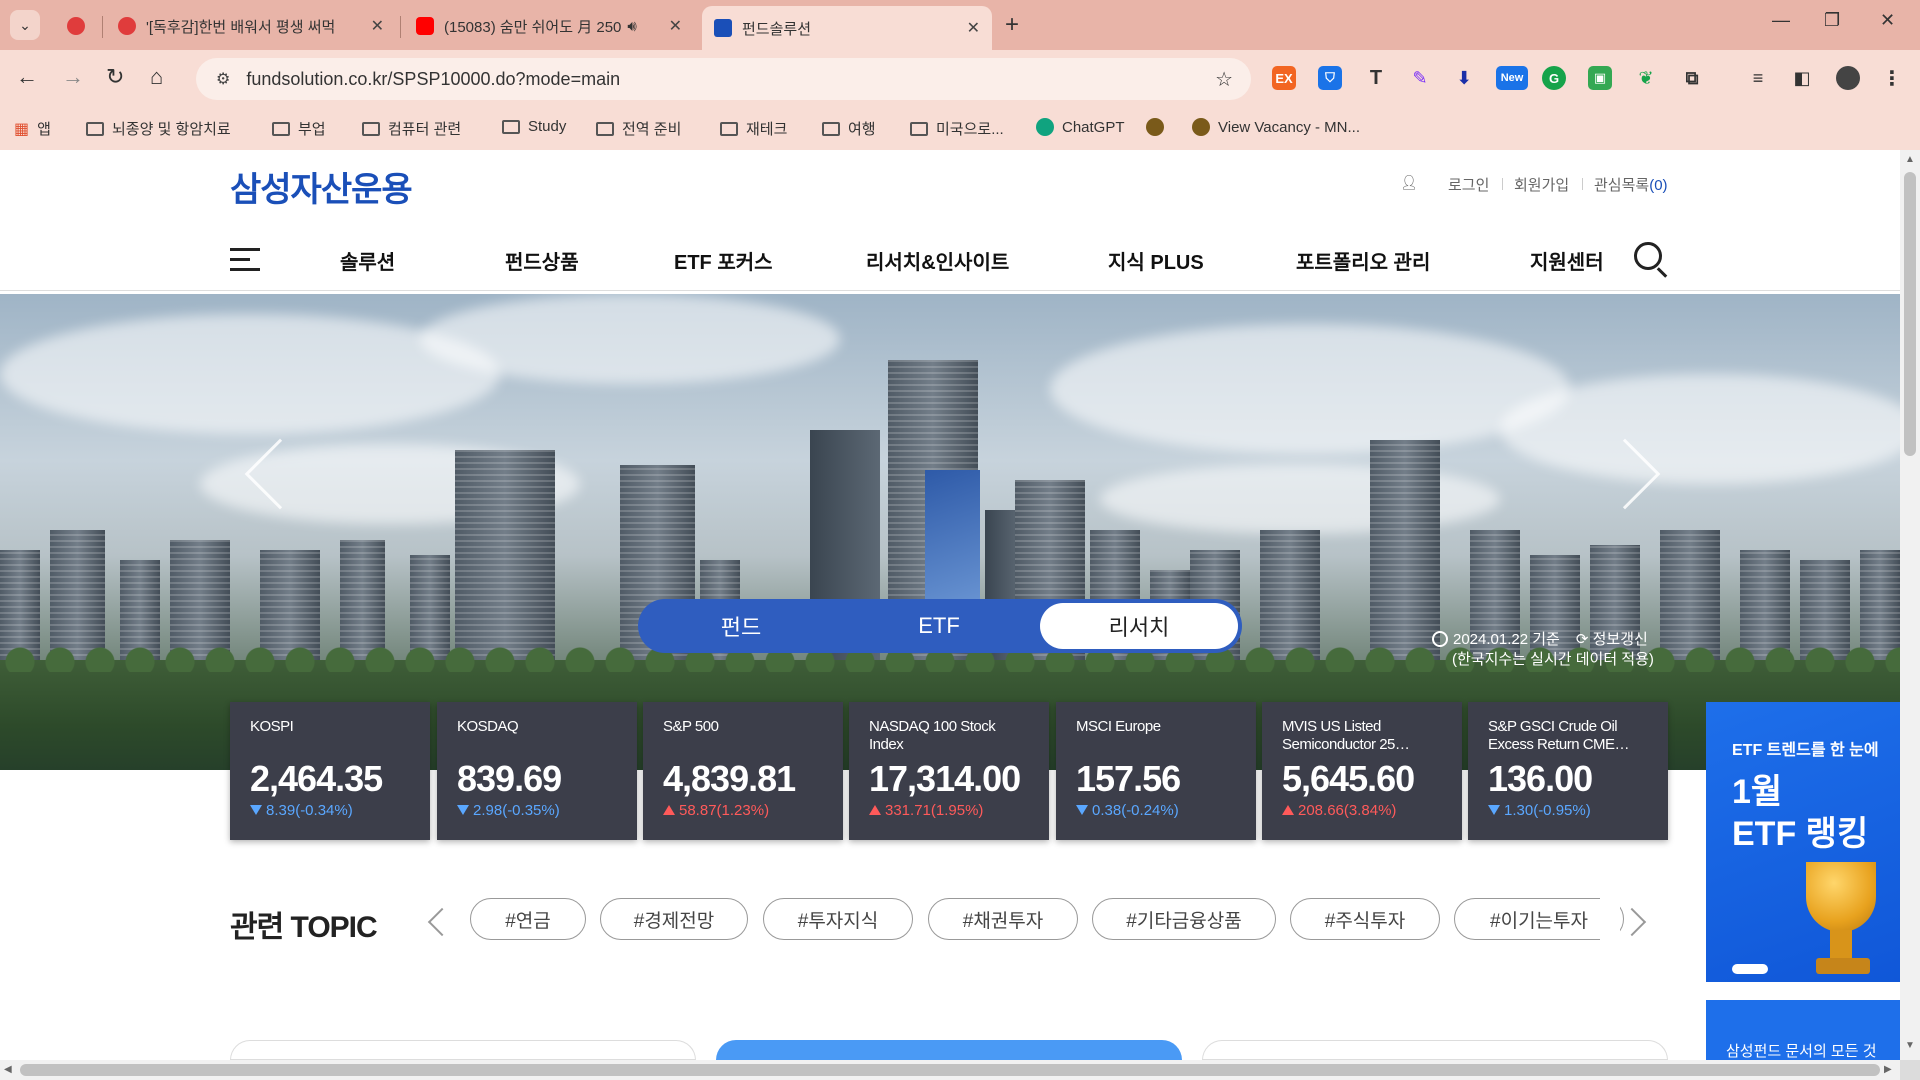 The height and width of the screenshot is (1080, 1920). What do you see at coordinates (691, 726) in the screenshot?
I see `index-name: S&P 500` at bounding box center [691, 726].